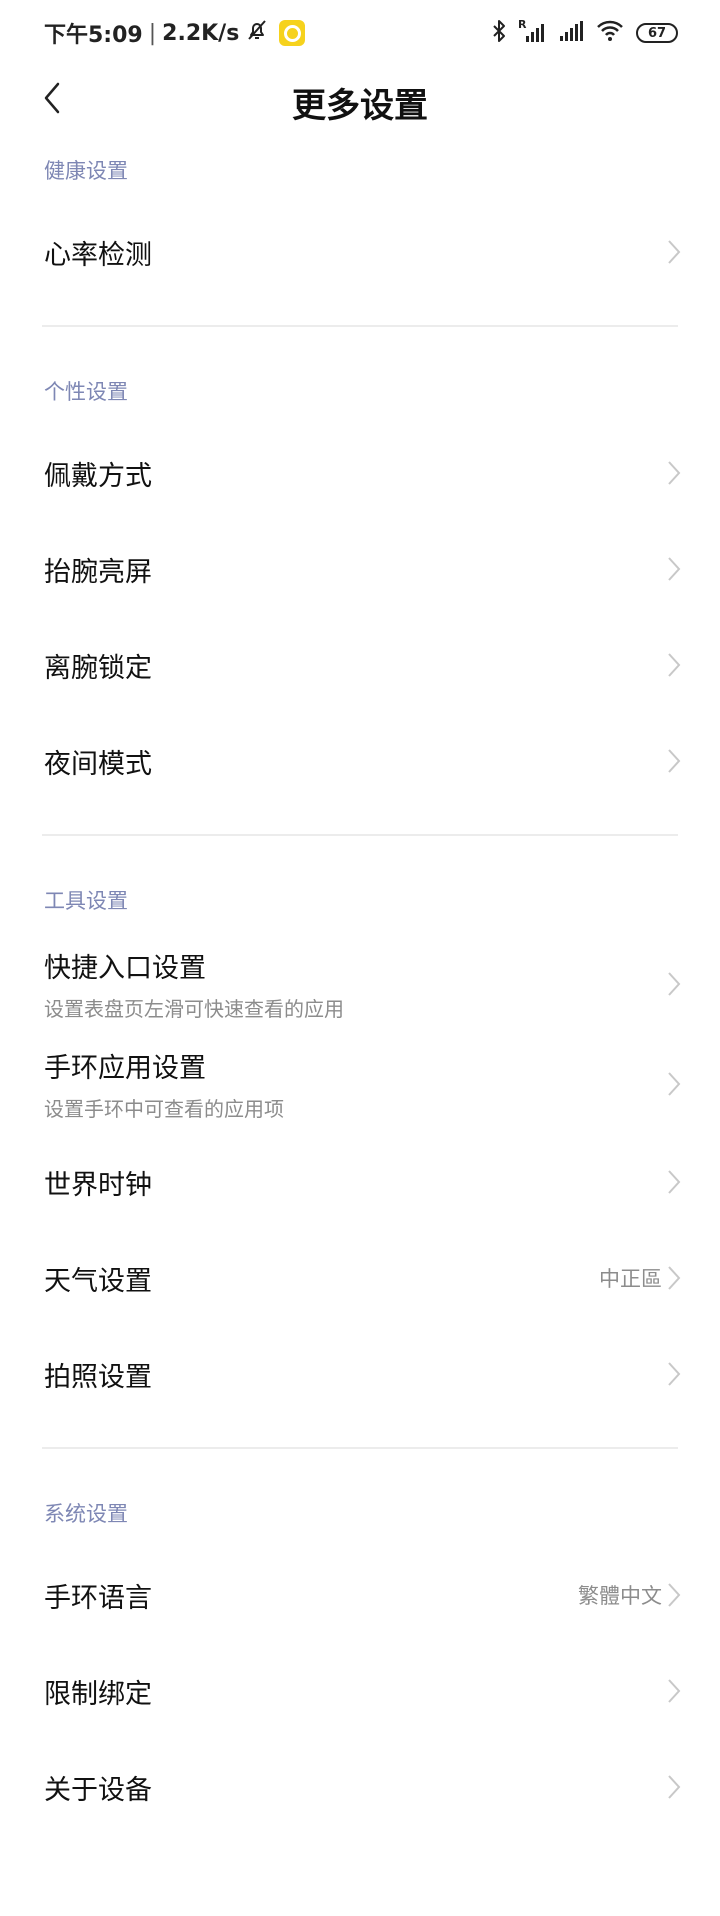 This screenshot has width=720, height=1916. What do you see at coordinates (630, 1279) in the screenshot?
I see `setting-value: 中正區` at bounding box center [630, 1279].